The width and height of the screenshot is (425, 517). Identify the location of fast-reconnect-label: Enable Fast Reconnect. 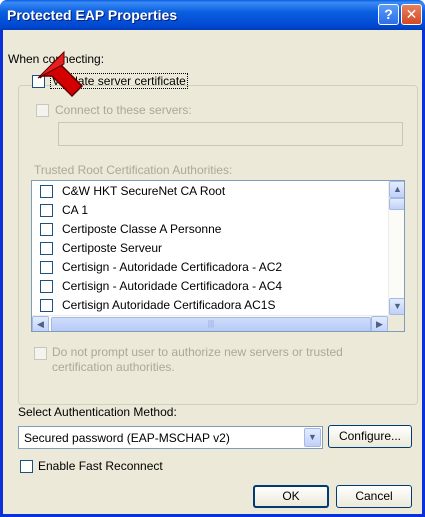
(100, 466).